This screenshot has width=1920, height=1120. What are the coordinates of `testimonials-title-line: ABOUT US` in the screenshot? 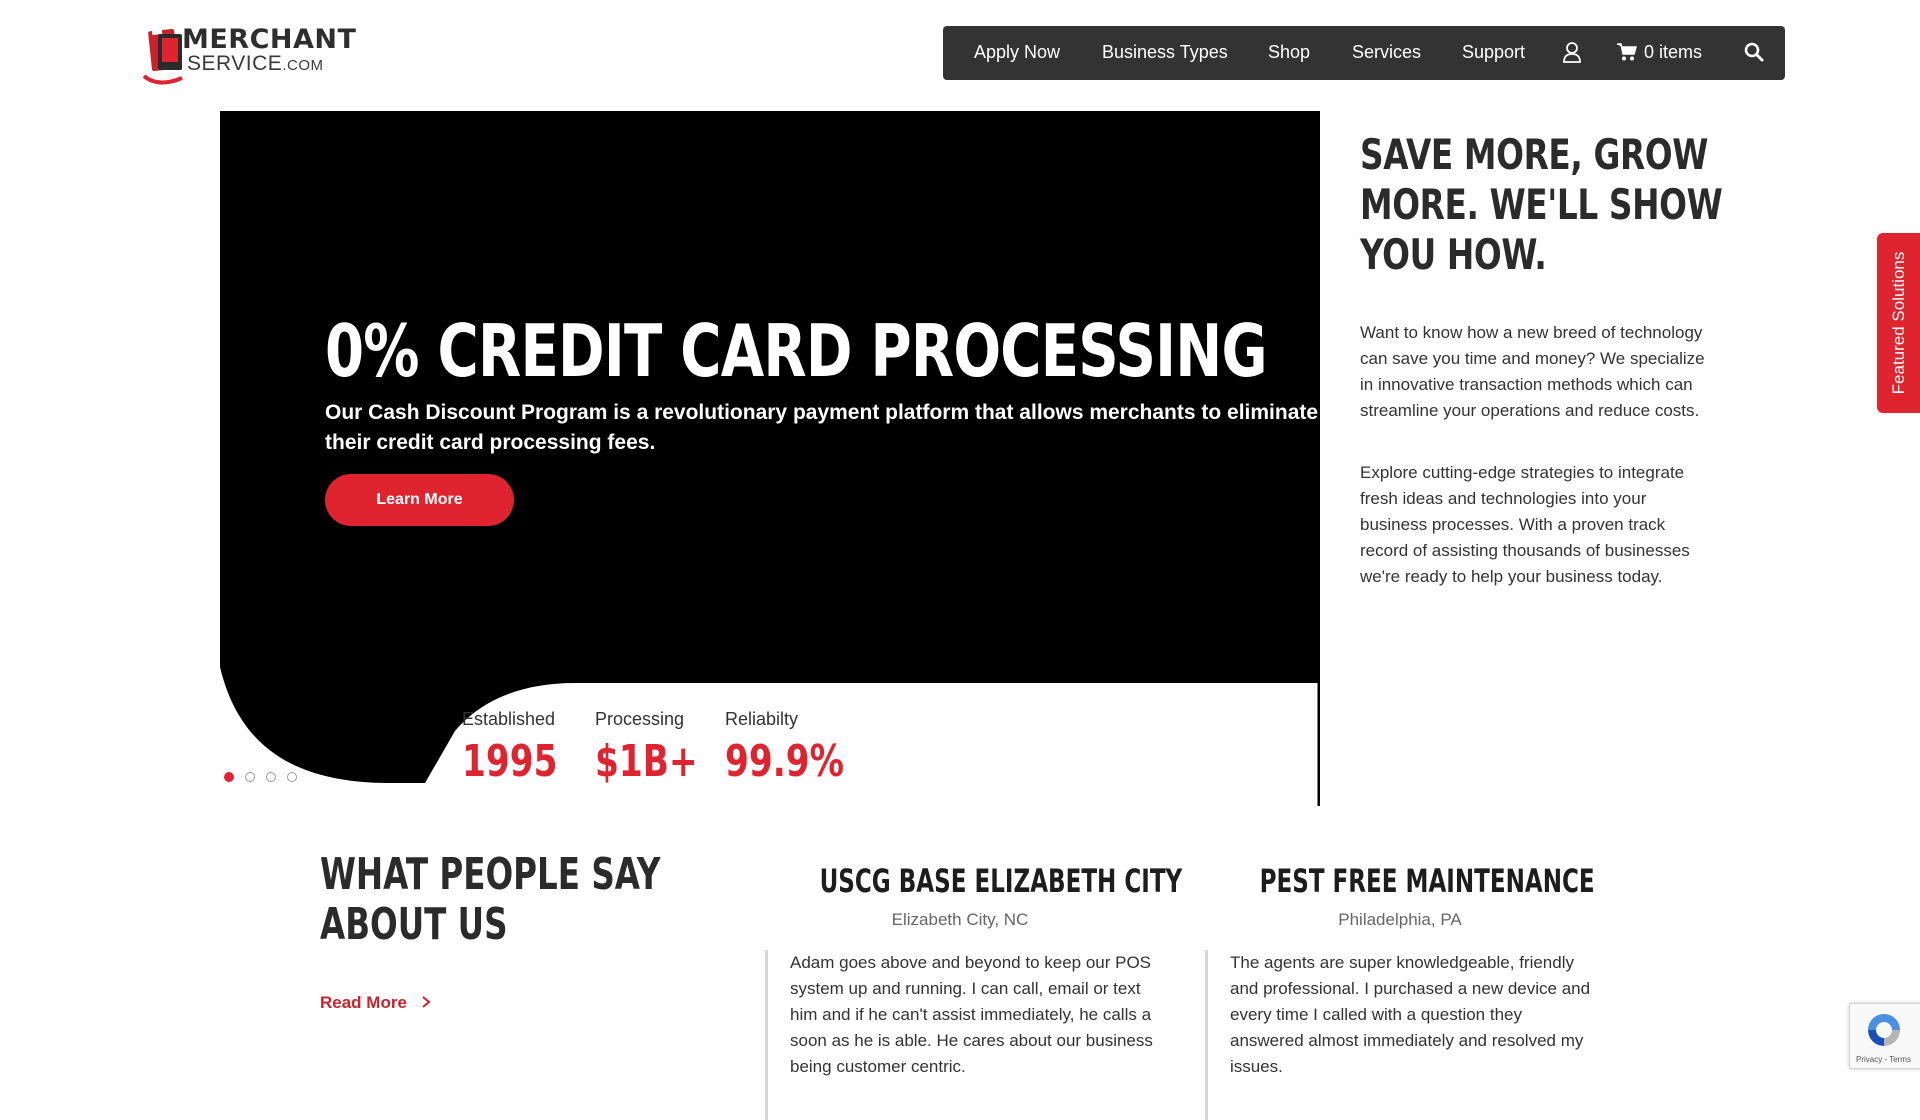 It's located at (414, 924).